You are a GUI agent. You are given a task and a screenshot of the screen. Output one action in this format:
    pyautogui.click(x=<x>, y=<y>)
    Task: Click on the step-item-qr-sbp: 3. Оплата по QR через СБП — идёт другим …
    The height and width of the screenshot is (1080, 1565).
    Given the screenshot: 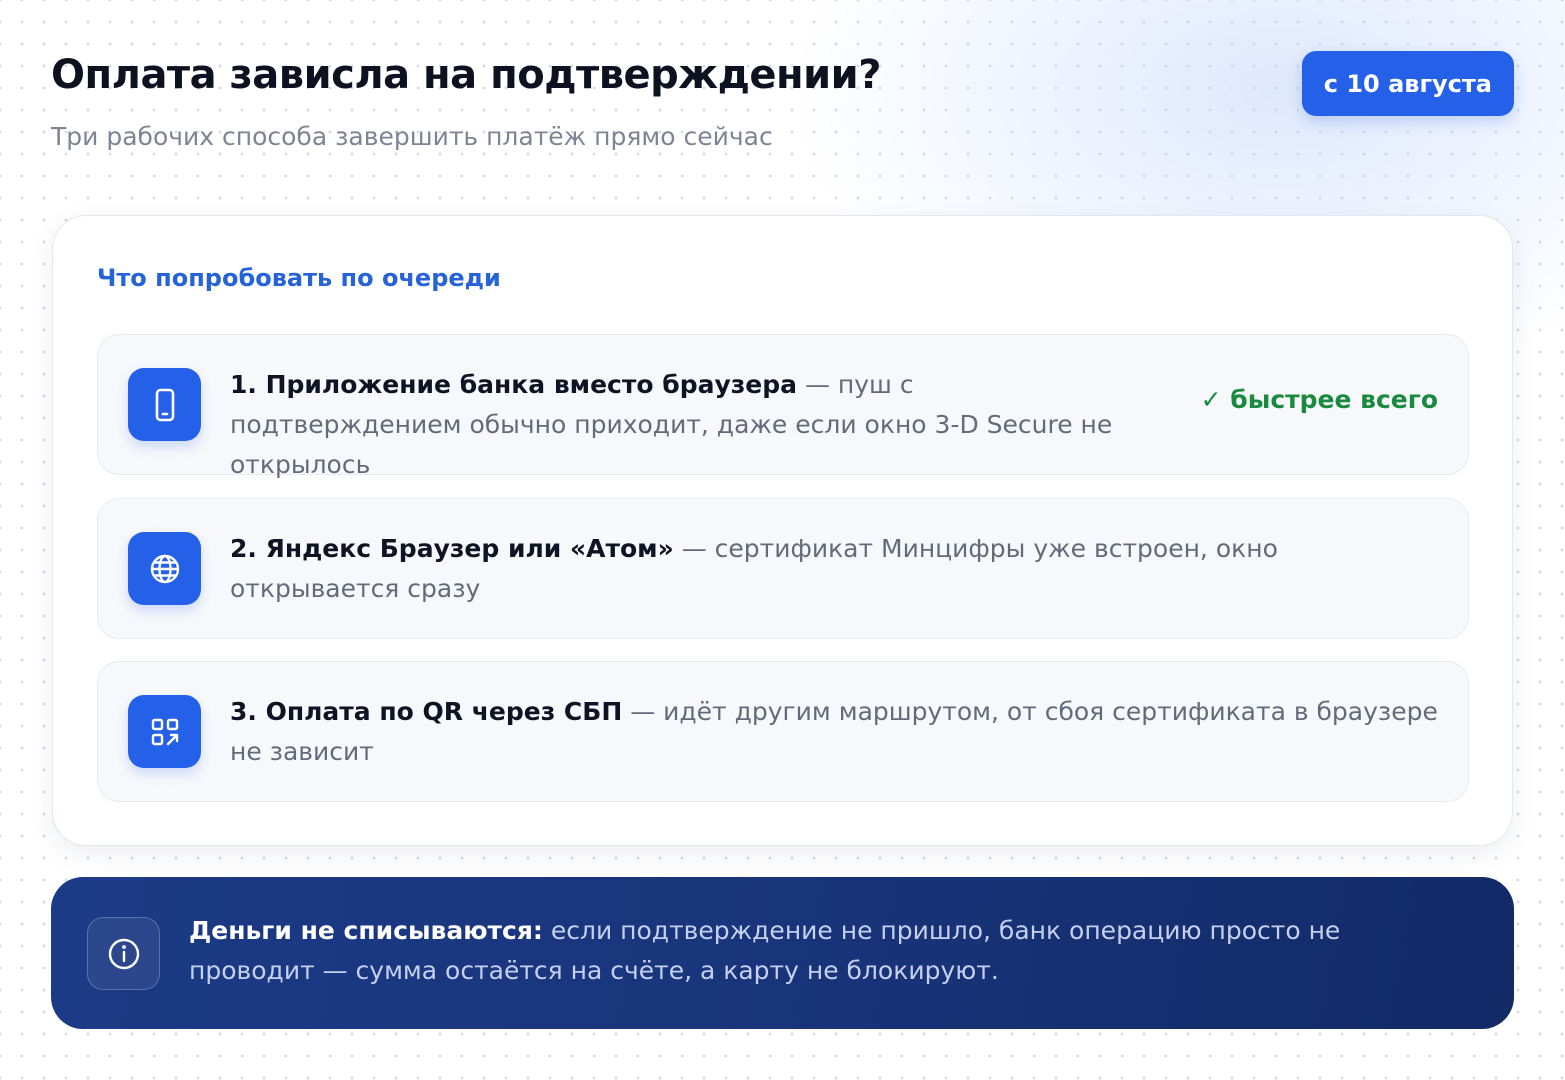 What is the action you would take?
    pyautogui.click(x=783, y=731)
    